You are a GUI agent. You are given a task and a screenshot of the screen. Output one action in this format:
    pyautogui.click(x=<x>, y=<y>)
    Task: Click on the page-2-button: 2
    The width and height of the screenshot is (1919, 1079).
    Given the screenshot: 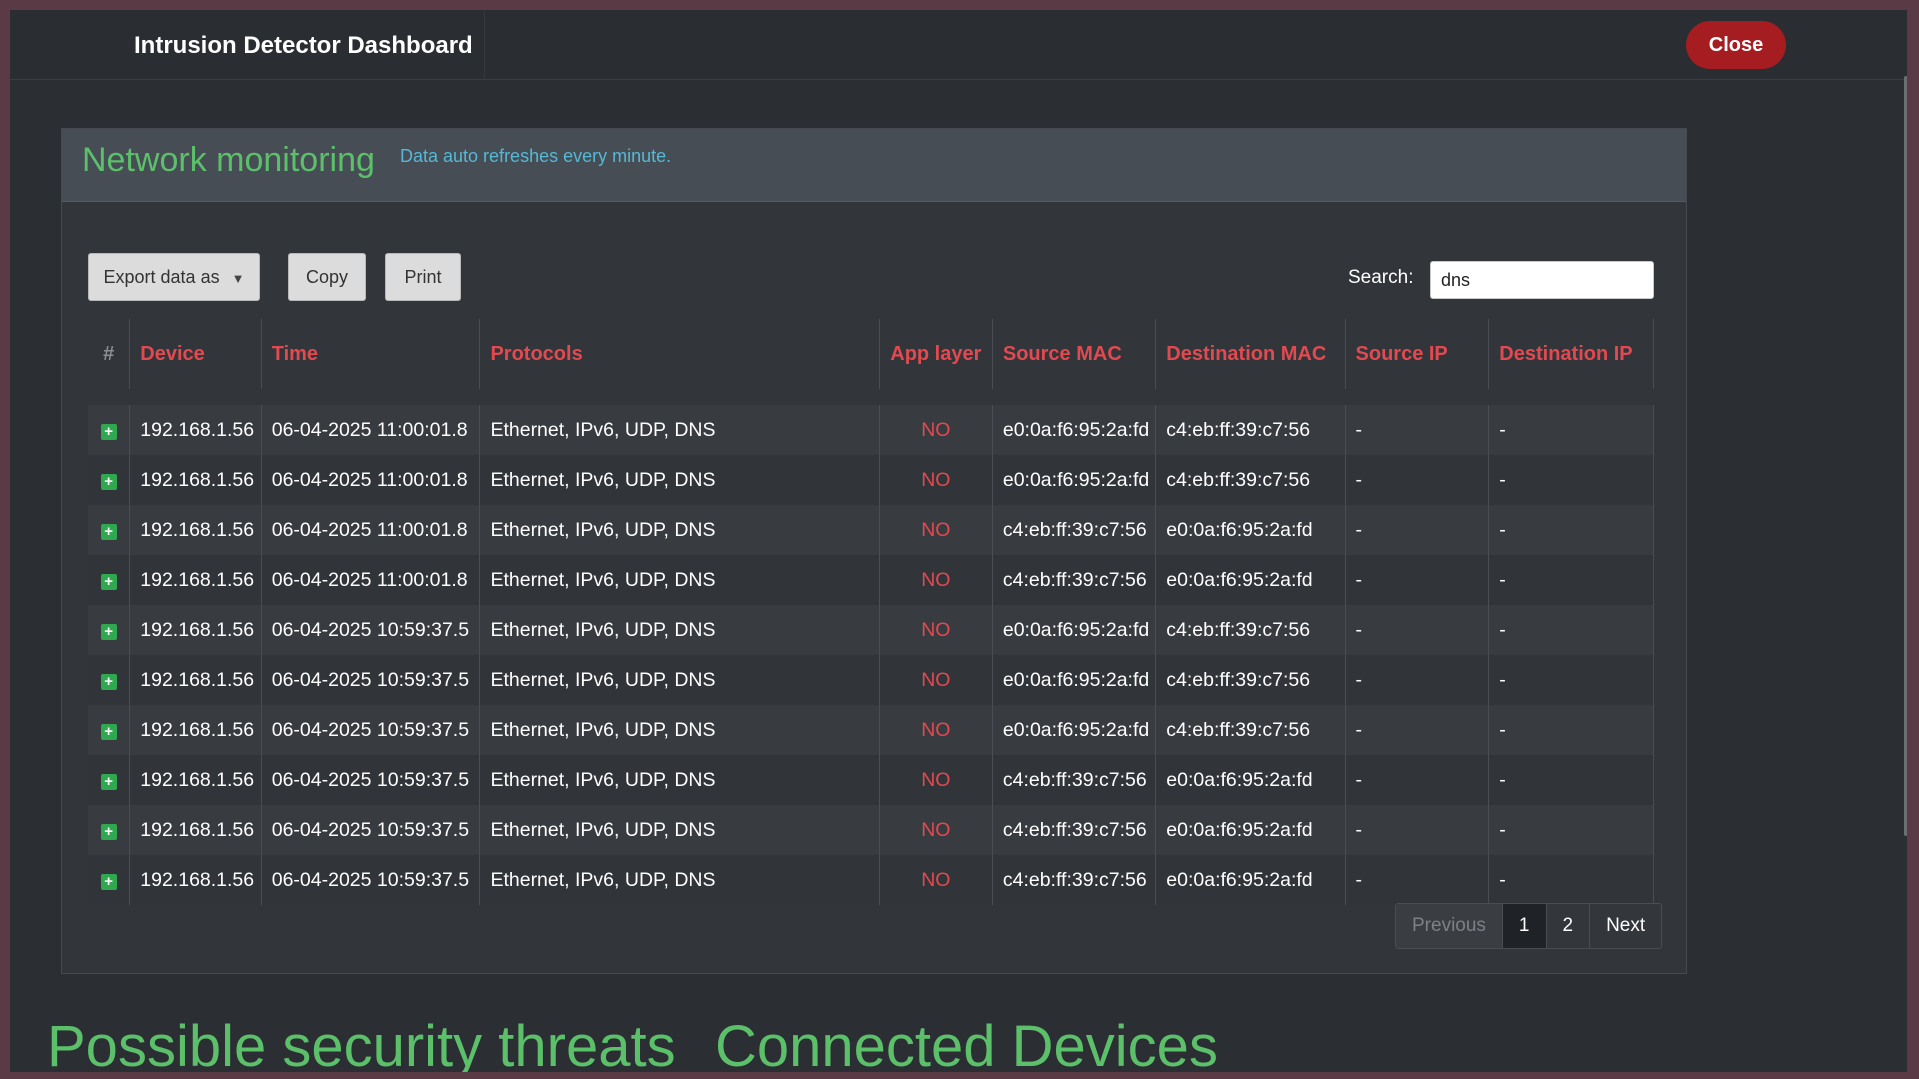 What is the action you would take?
    pyautogui.click(x=1568, y=926)
    